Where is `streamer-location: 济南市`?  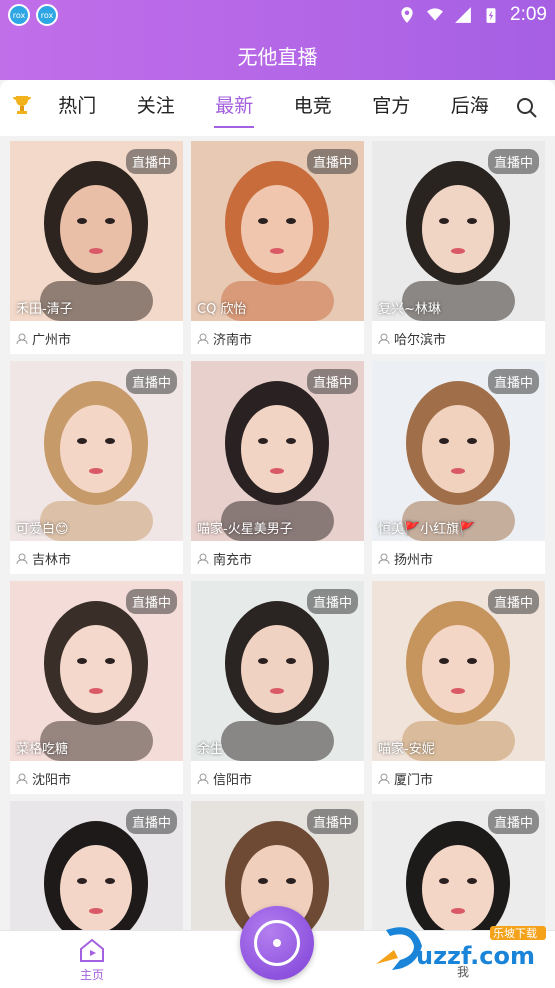
streamer-location: 济南市 is located at coordinates (224, 338).